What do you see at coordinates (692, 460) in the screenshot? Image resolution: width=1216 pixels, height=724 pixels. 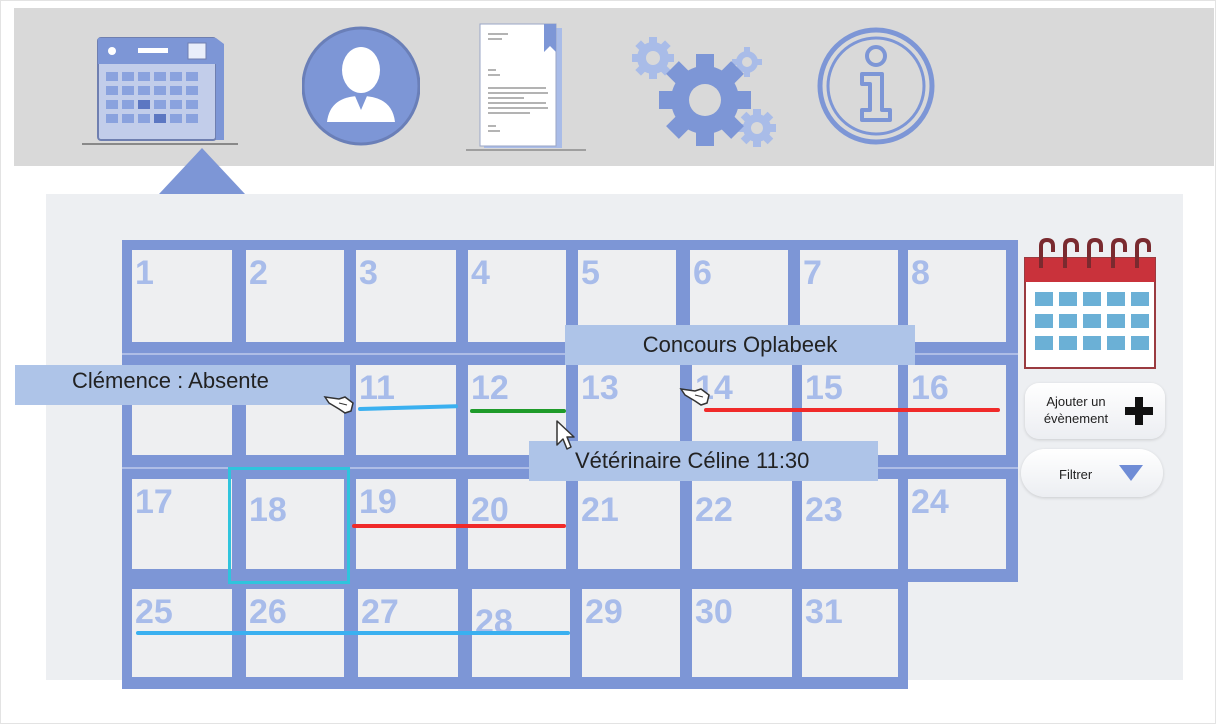 I see `event-label-text: Vétérinaire Céline 11:30` at bounding box center [692, 460].